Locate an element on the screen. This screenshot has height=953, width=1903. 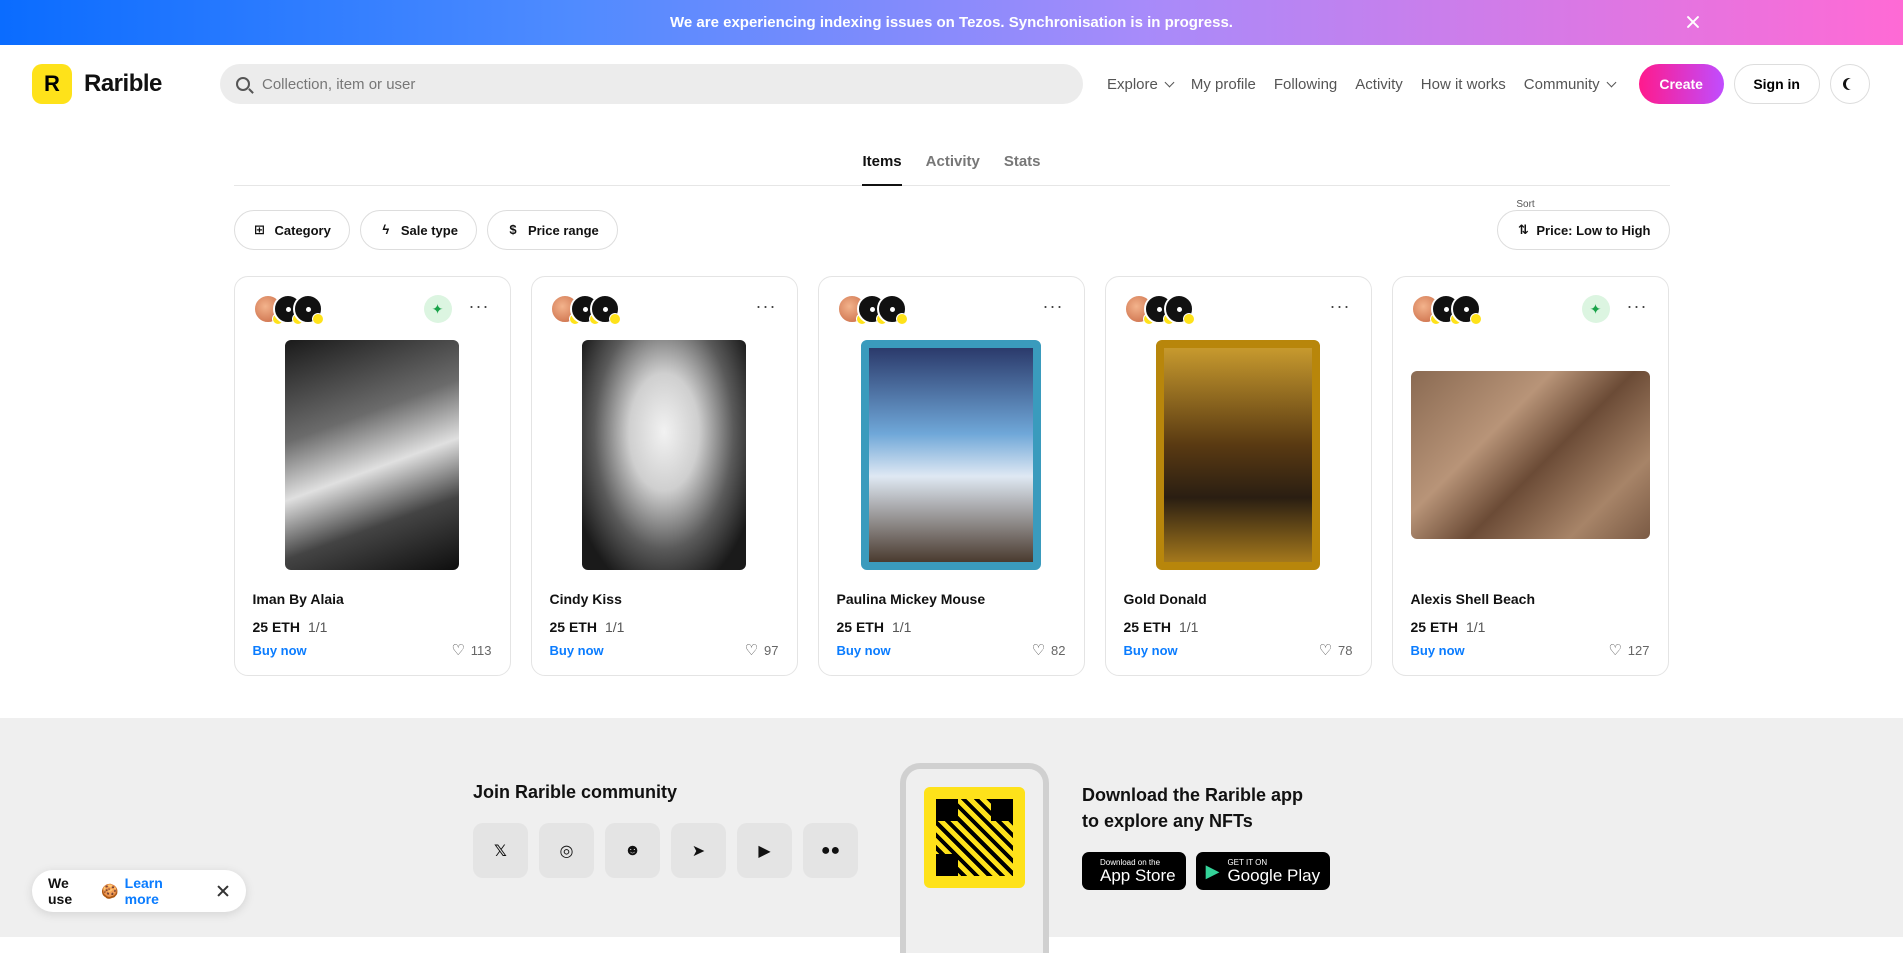
like-button: ♡ 113 is located at coordinates (471, 650).